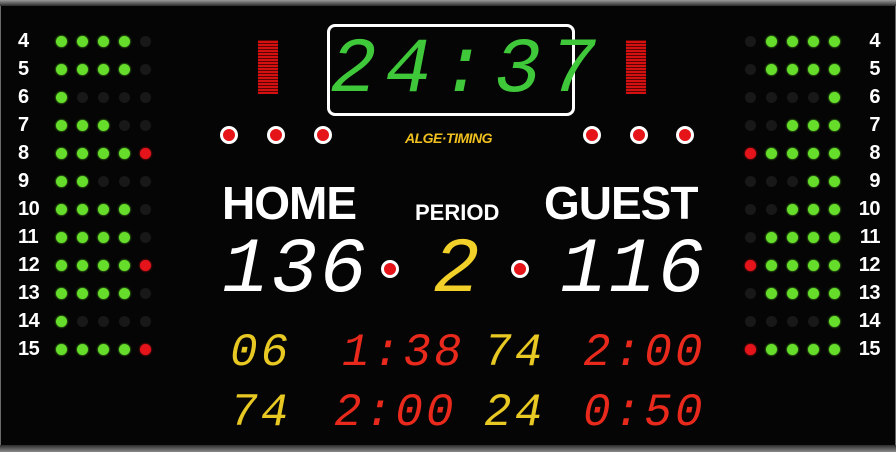  Describe the element at coordinates (515, 413) in the screenshot. I see `guest-penalty-2-player: 24` at that location.